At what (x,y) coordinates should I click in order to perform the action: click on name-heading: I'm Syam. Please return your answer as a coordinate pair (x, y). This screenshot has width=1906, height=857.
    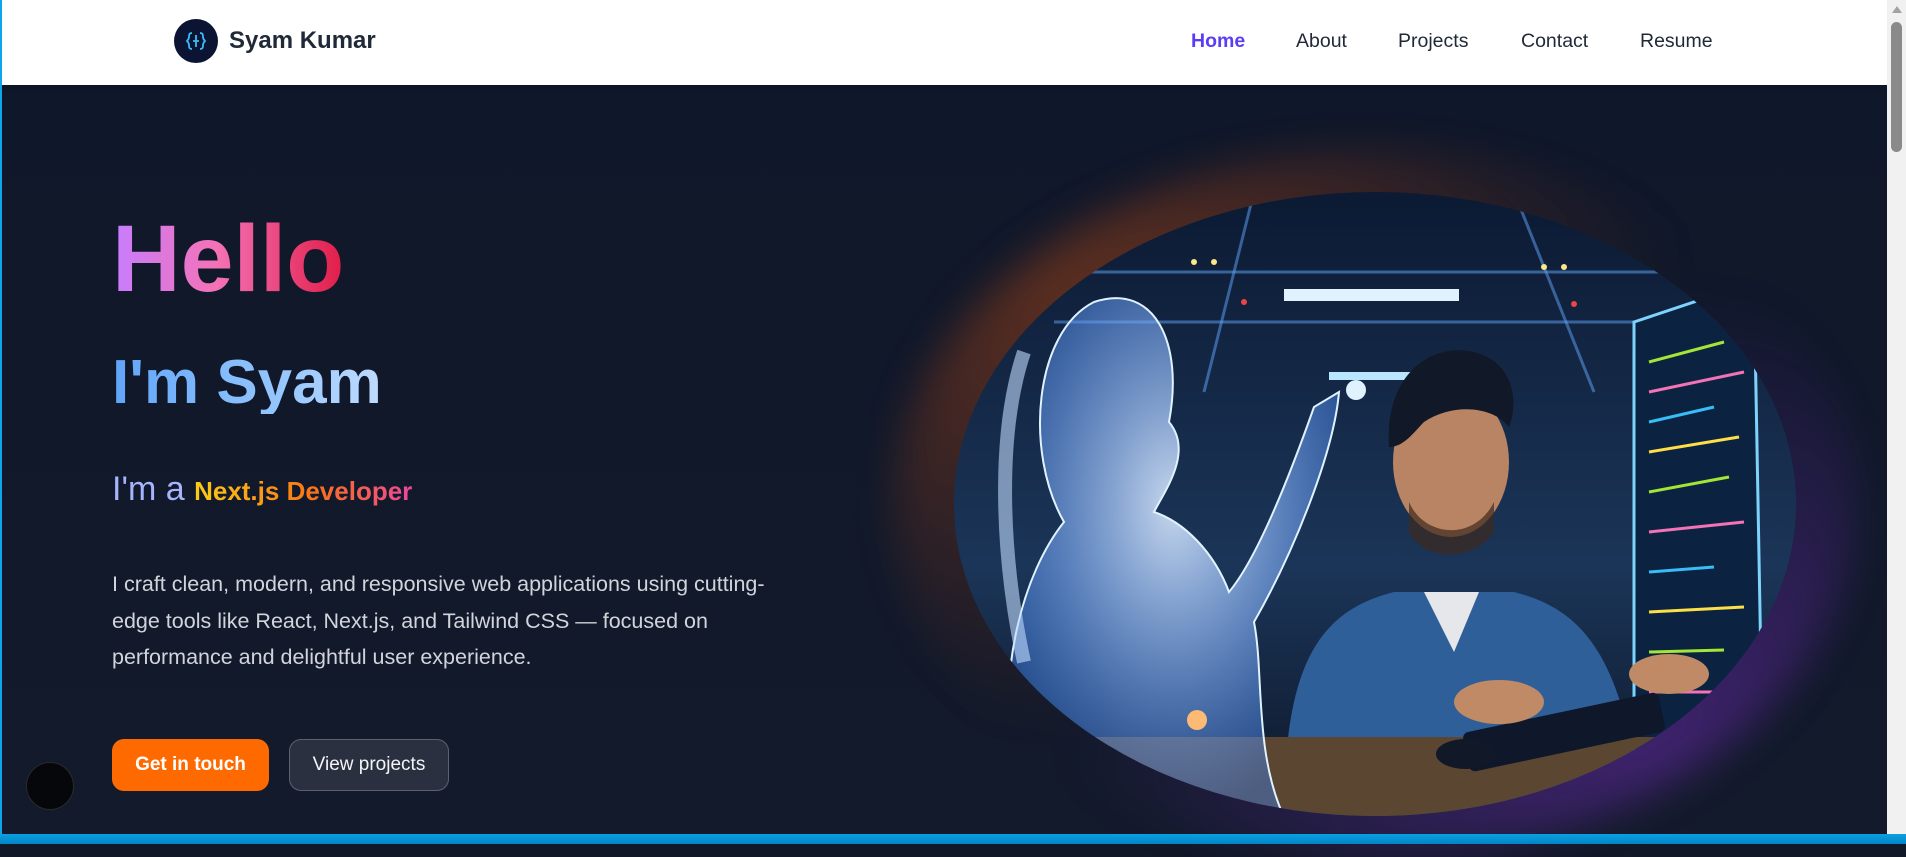
    Looking at the image, I should click on (247, 382).